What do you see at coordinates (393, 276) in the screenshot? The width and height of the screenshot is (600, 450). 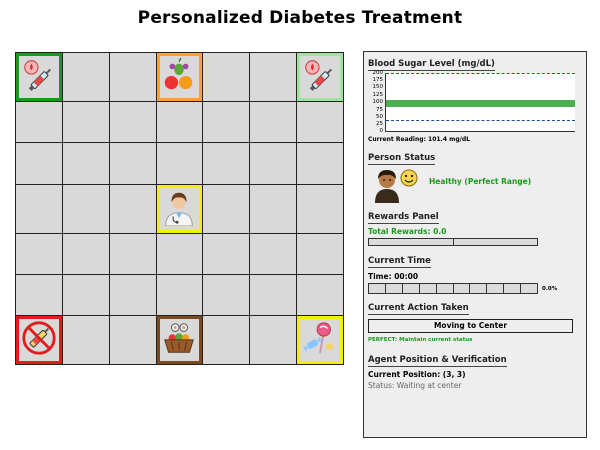 I see `time-label: Time: 00:00` at bounding box center [393, 276].